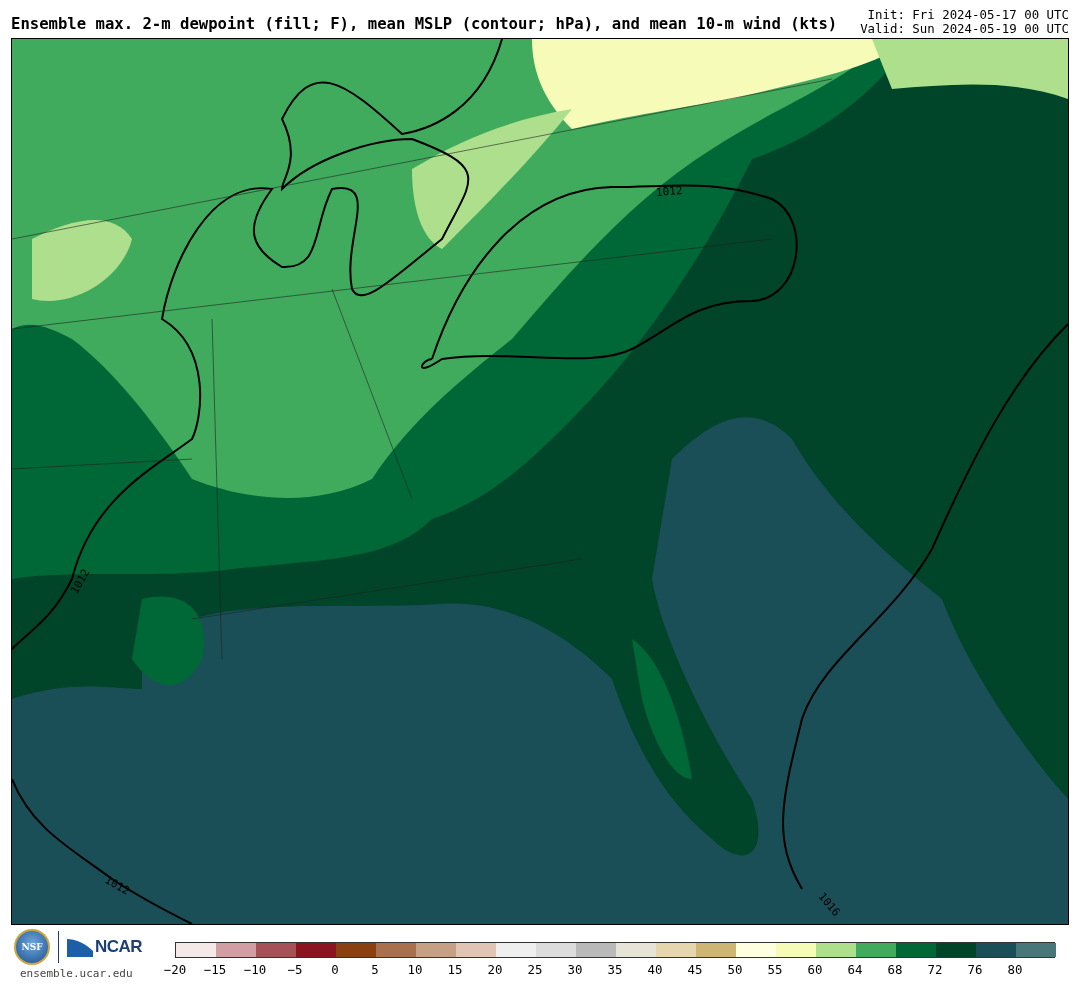  What do you see at coordinates (215, 969) in the screenshot?
I see `colorbar-tick-label: −15` at bounding box center [215, 969].